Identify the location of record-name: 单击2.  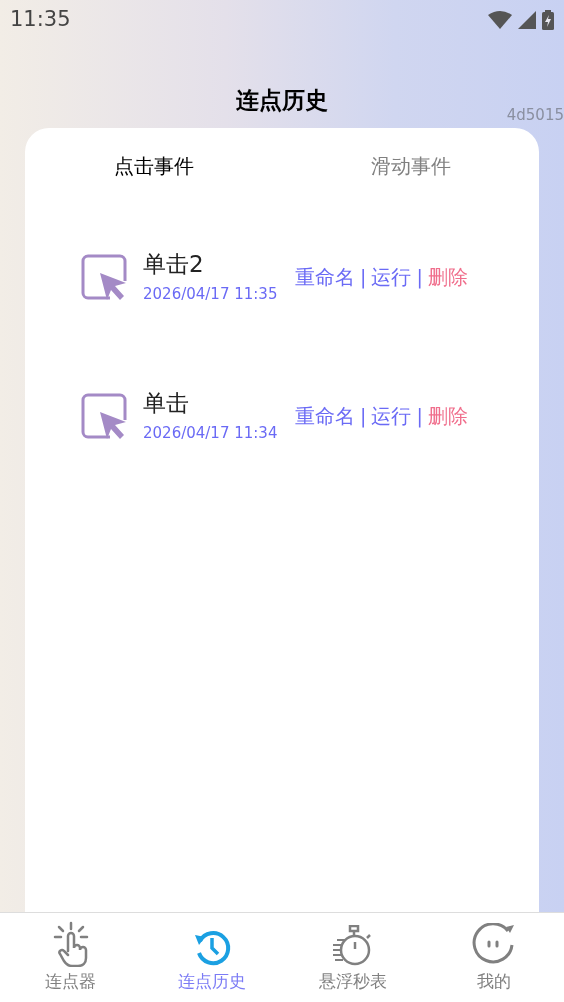
(174, 264).